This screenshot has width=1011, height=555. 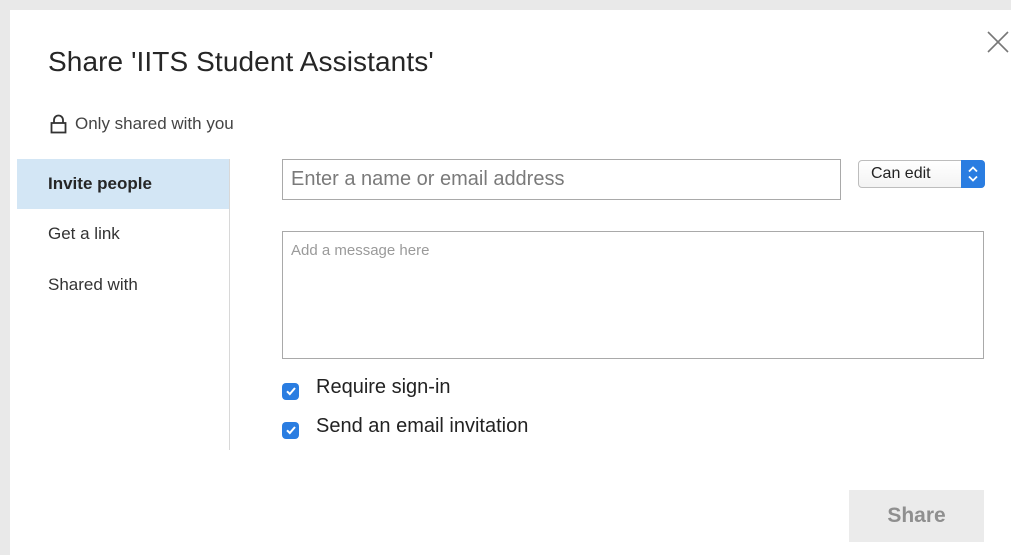 I want to click on send-email-invitation-option: Send an email invitation, so click(x=405, y=426).